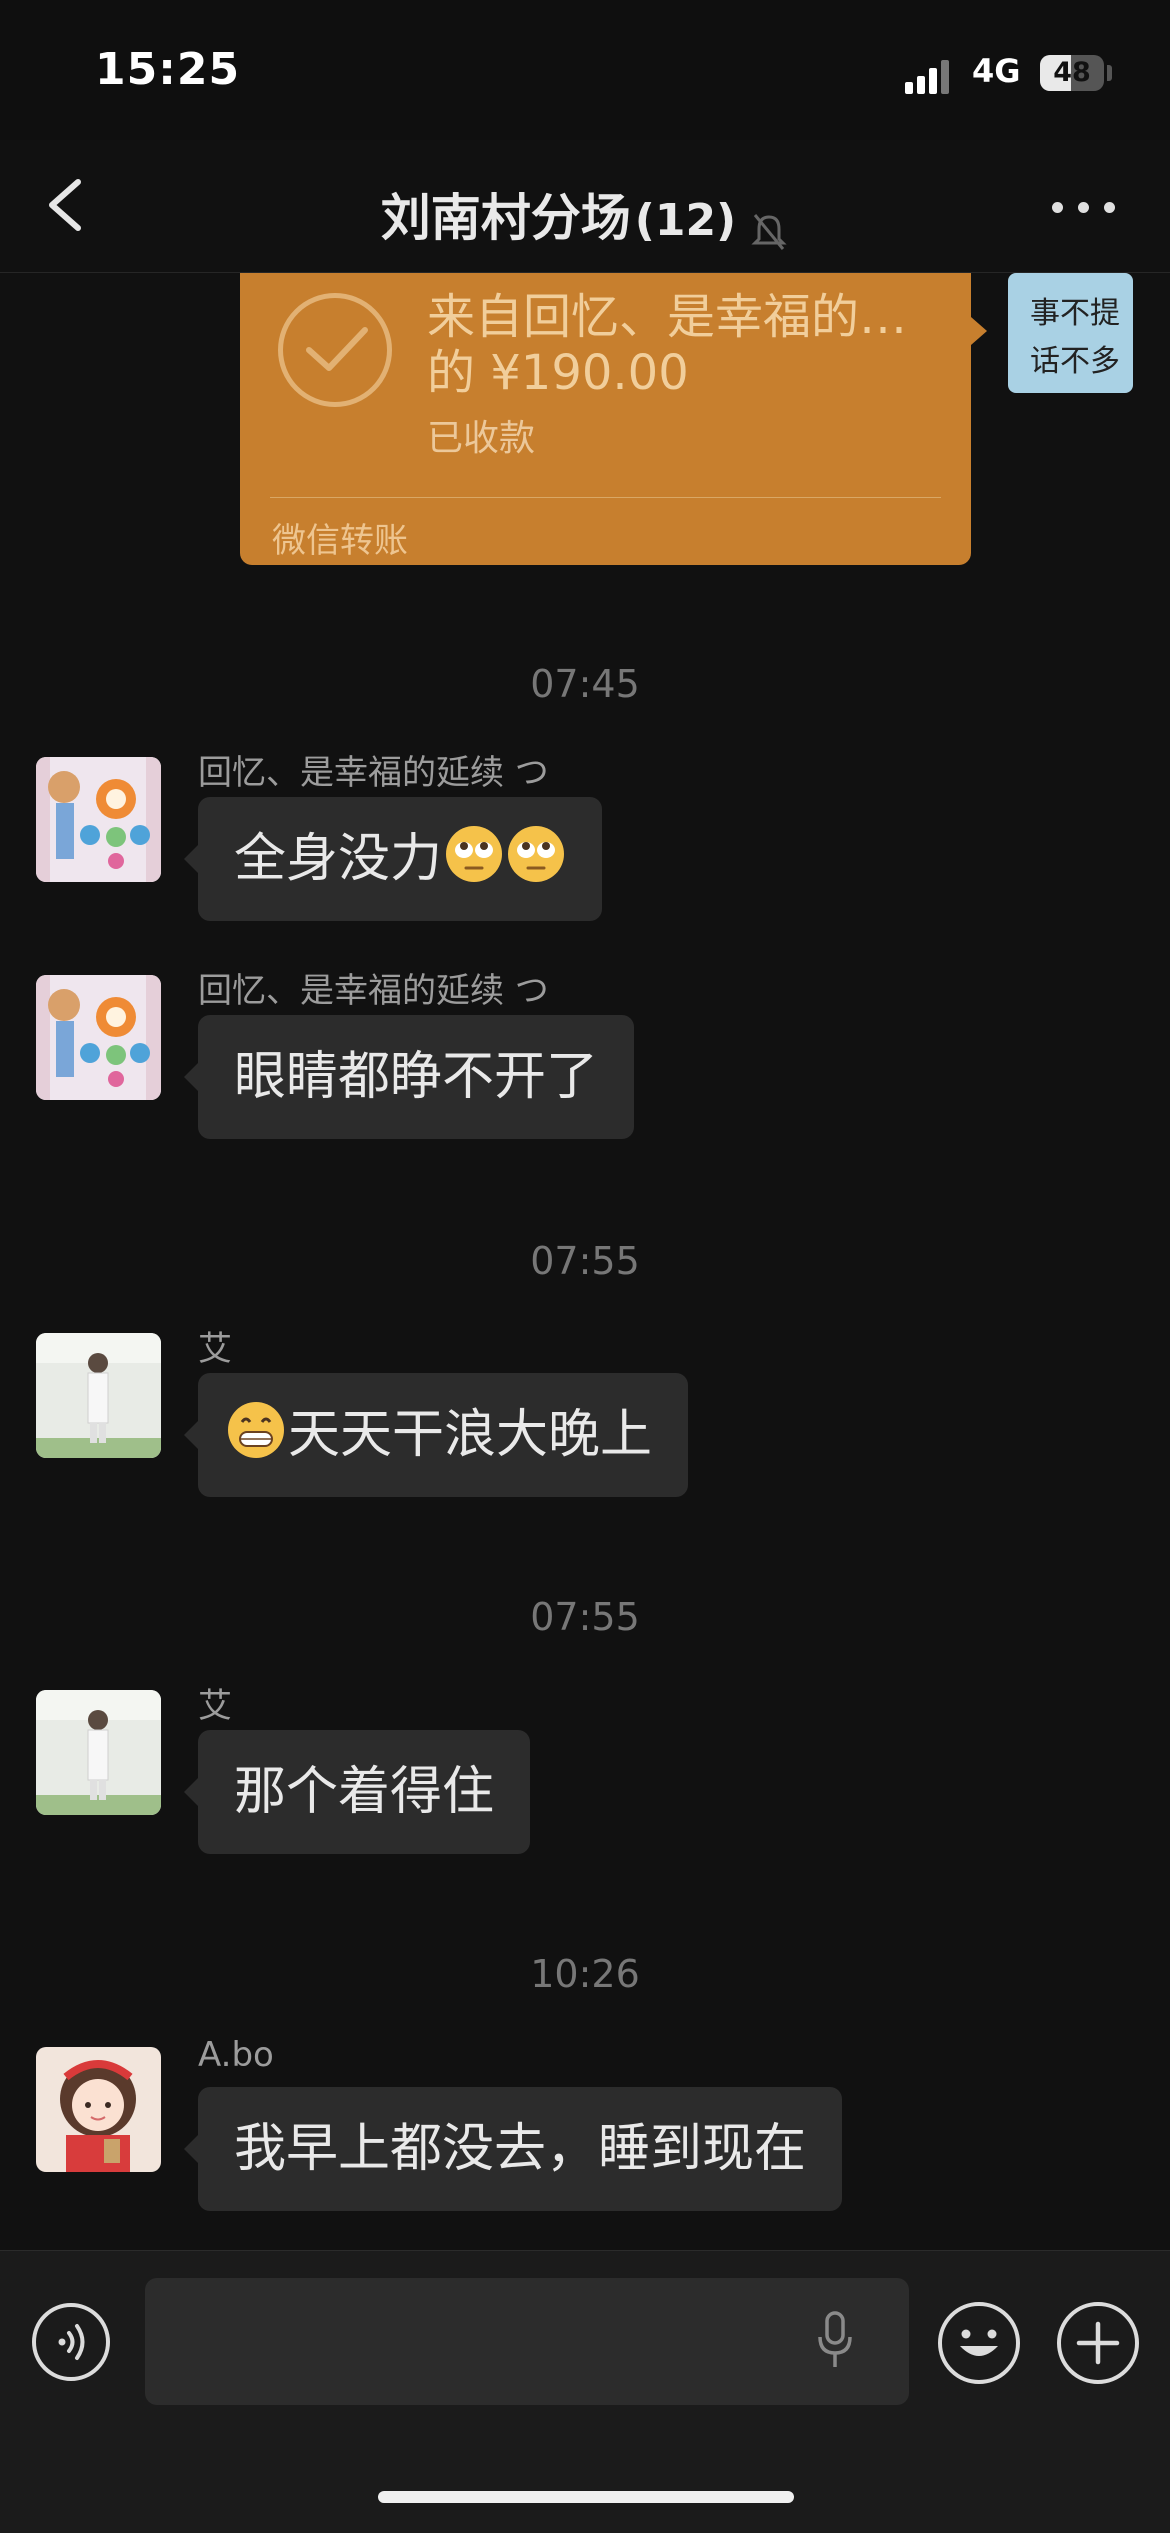 The height and width of the screenshot is (2533, 1170). I want to click on message-bubble: 天天干浪大晚上, so click(436, 1435).